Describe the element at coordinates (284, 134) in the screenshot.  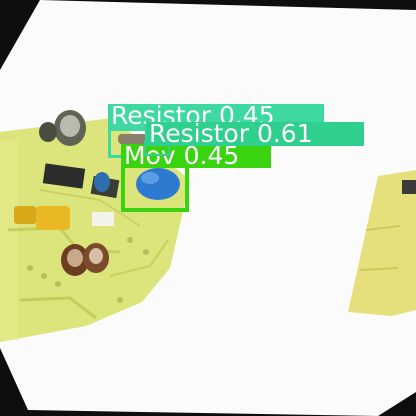
I see `detection-confidence: 0.61` at that location.